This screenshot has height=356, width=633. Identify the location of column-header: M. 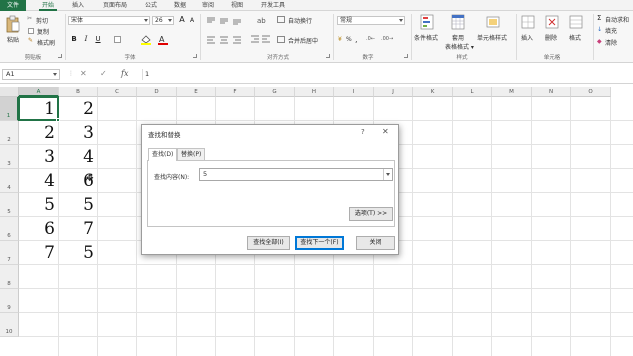
(512, 92).